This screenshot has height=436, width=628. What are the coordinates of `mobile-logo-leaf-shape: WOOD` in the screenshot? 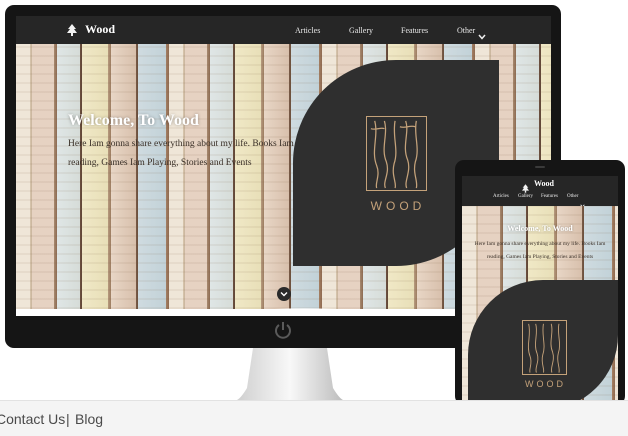 It's located at (543, 342).